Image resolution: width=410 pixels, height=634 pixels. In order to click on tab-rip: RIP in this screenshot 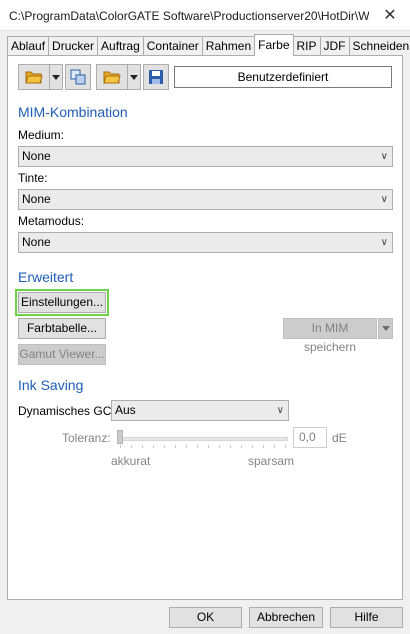, I will do `click(306, 46)`.